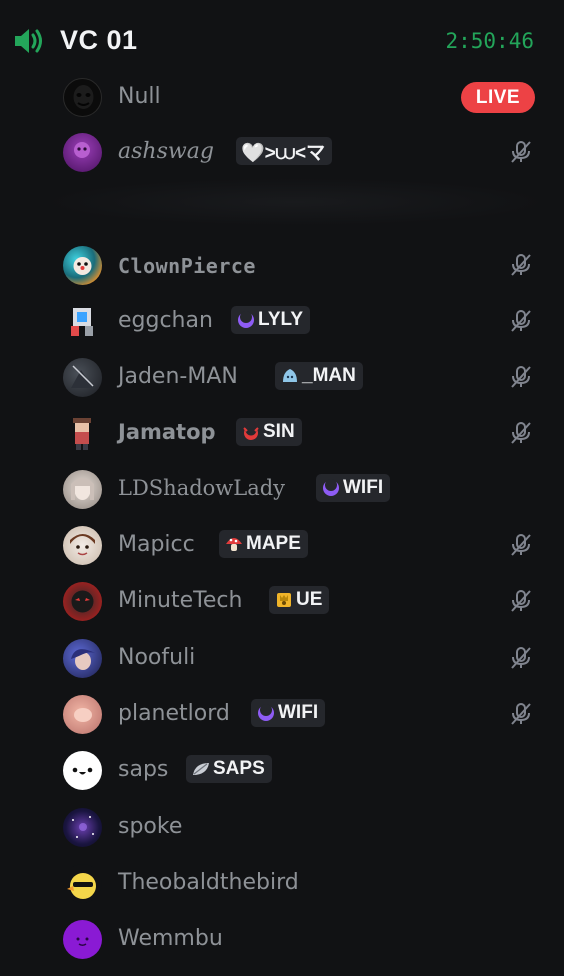 The image size is (564, 976). What do you see at coordinates (178, 376) in the screenshot?
I see `username: Jaden-MAN` at bounding box center [178, 376].